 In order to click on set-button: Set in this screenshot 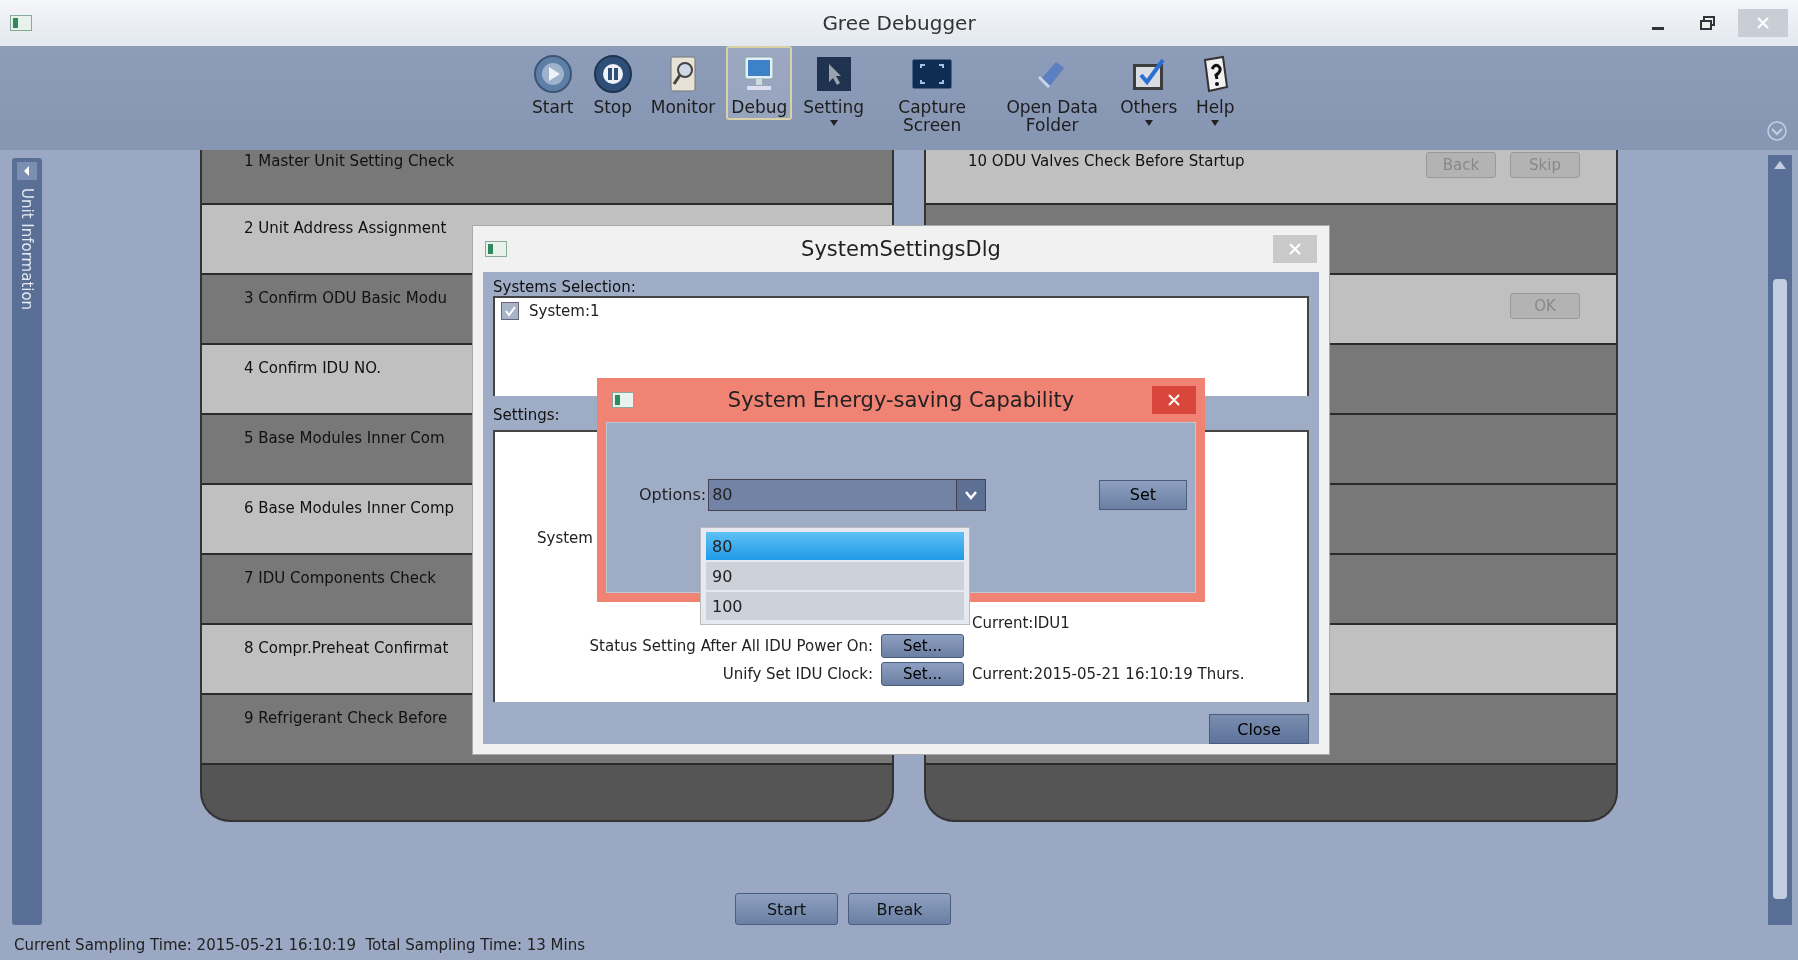, I will do `click(1143, 494)`.